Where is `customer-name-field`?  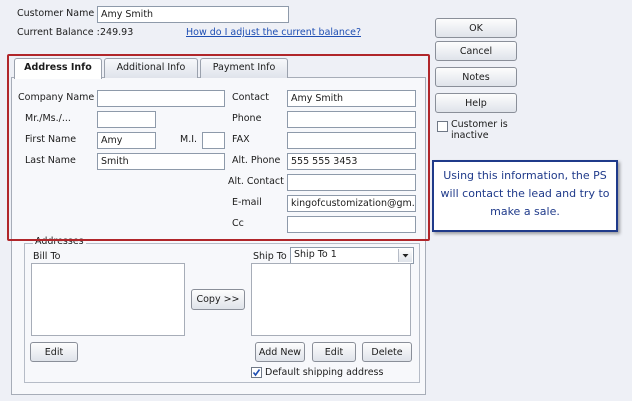
customer-name-field is located at coordinates (193, 14).